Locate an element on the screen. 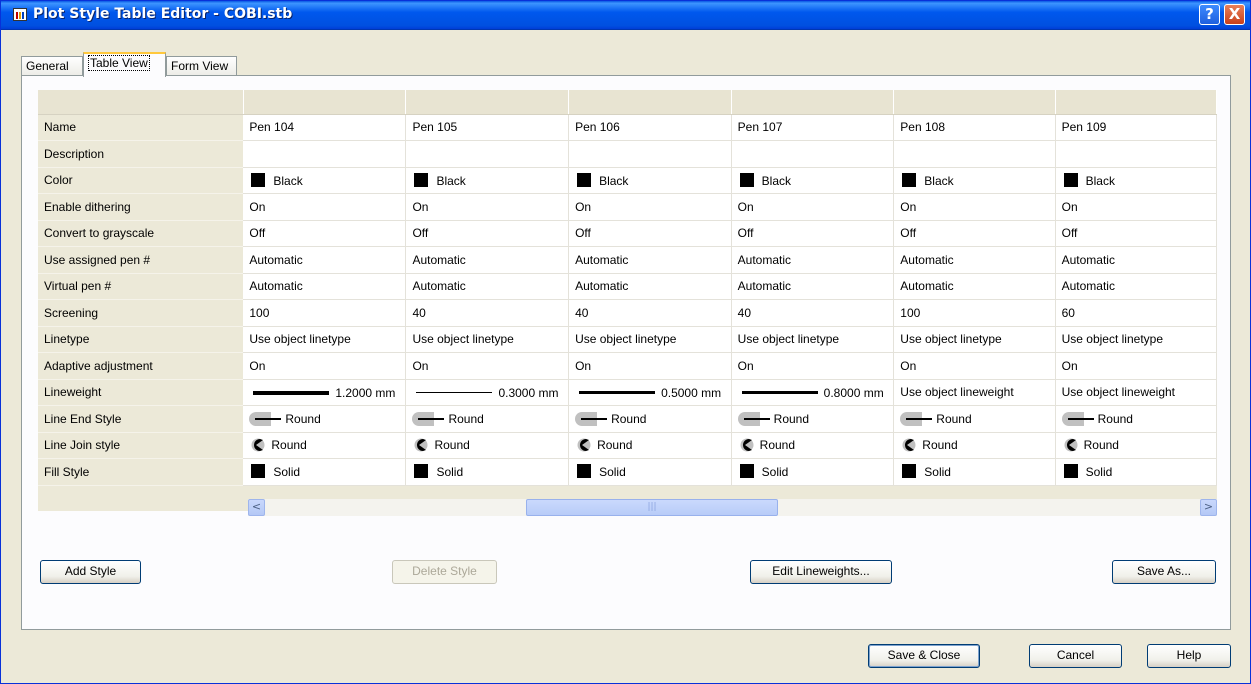  horizontal-scrollbar: < ||| > is located at coordinates (732, 507).